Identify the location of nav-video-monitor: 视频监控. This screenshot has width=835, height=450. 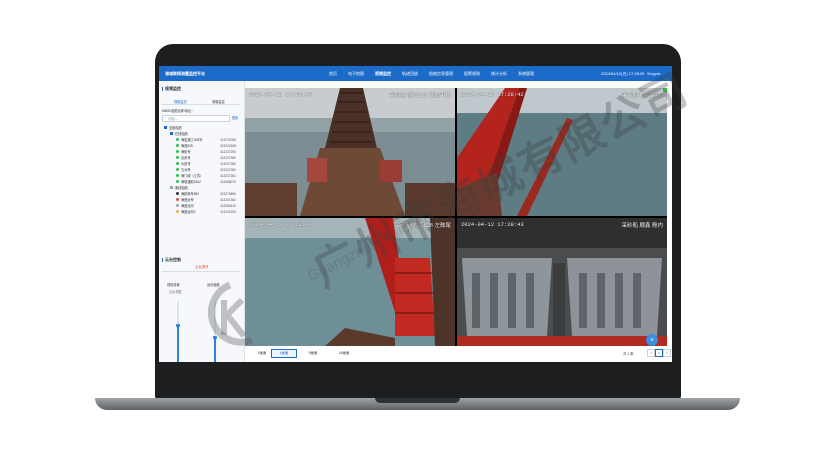
(383, 74).